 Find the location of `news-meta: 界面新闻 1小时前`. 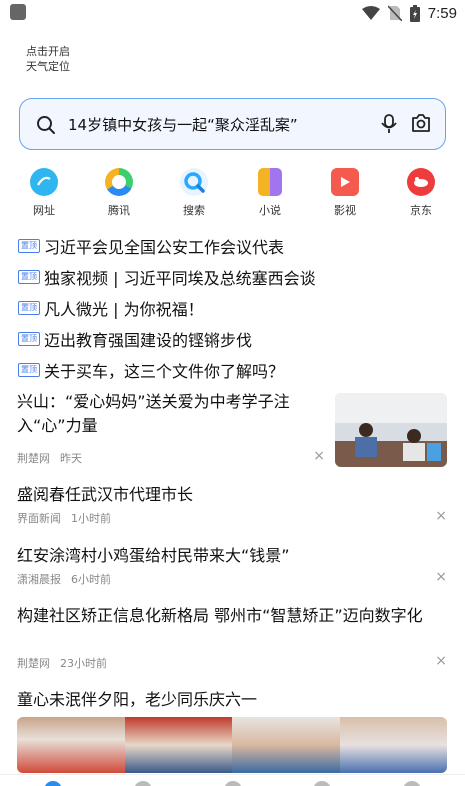

news-meta: 界面新闻 1小时前 is located at coordinates (64, 518).